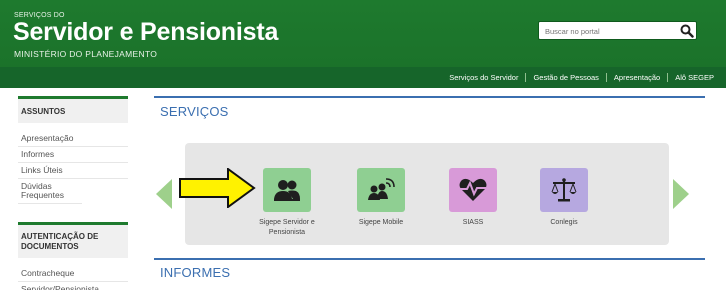  Describe the element at coordinates (429, 114) in the screenshot. I see `servicos-section: SERVIÇOS` at that location.